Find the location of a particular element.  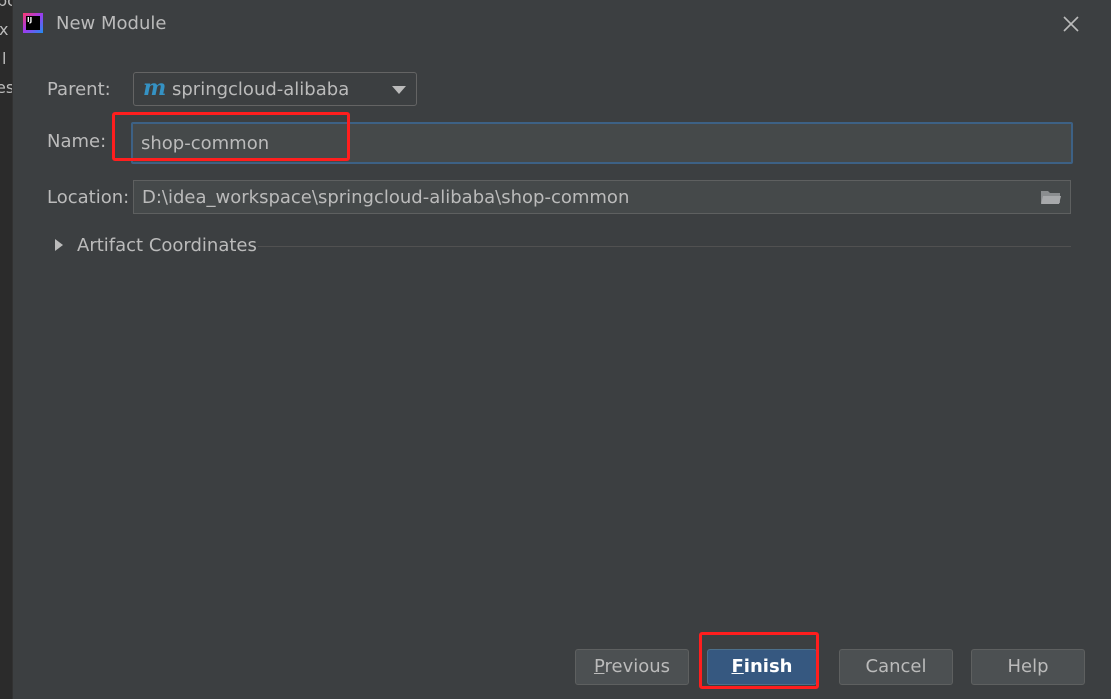

previous-mnemonic: P is located at coordinates (599, 666).